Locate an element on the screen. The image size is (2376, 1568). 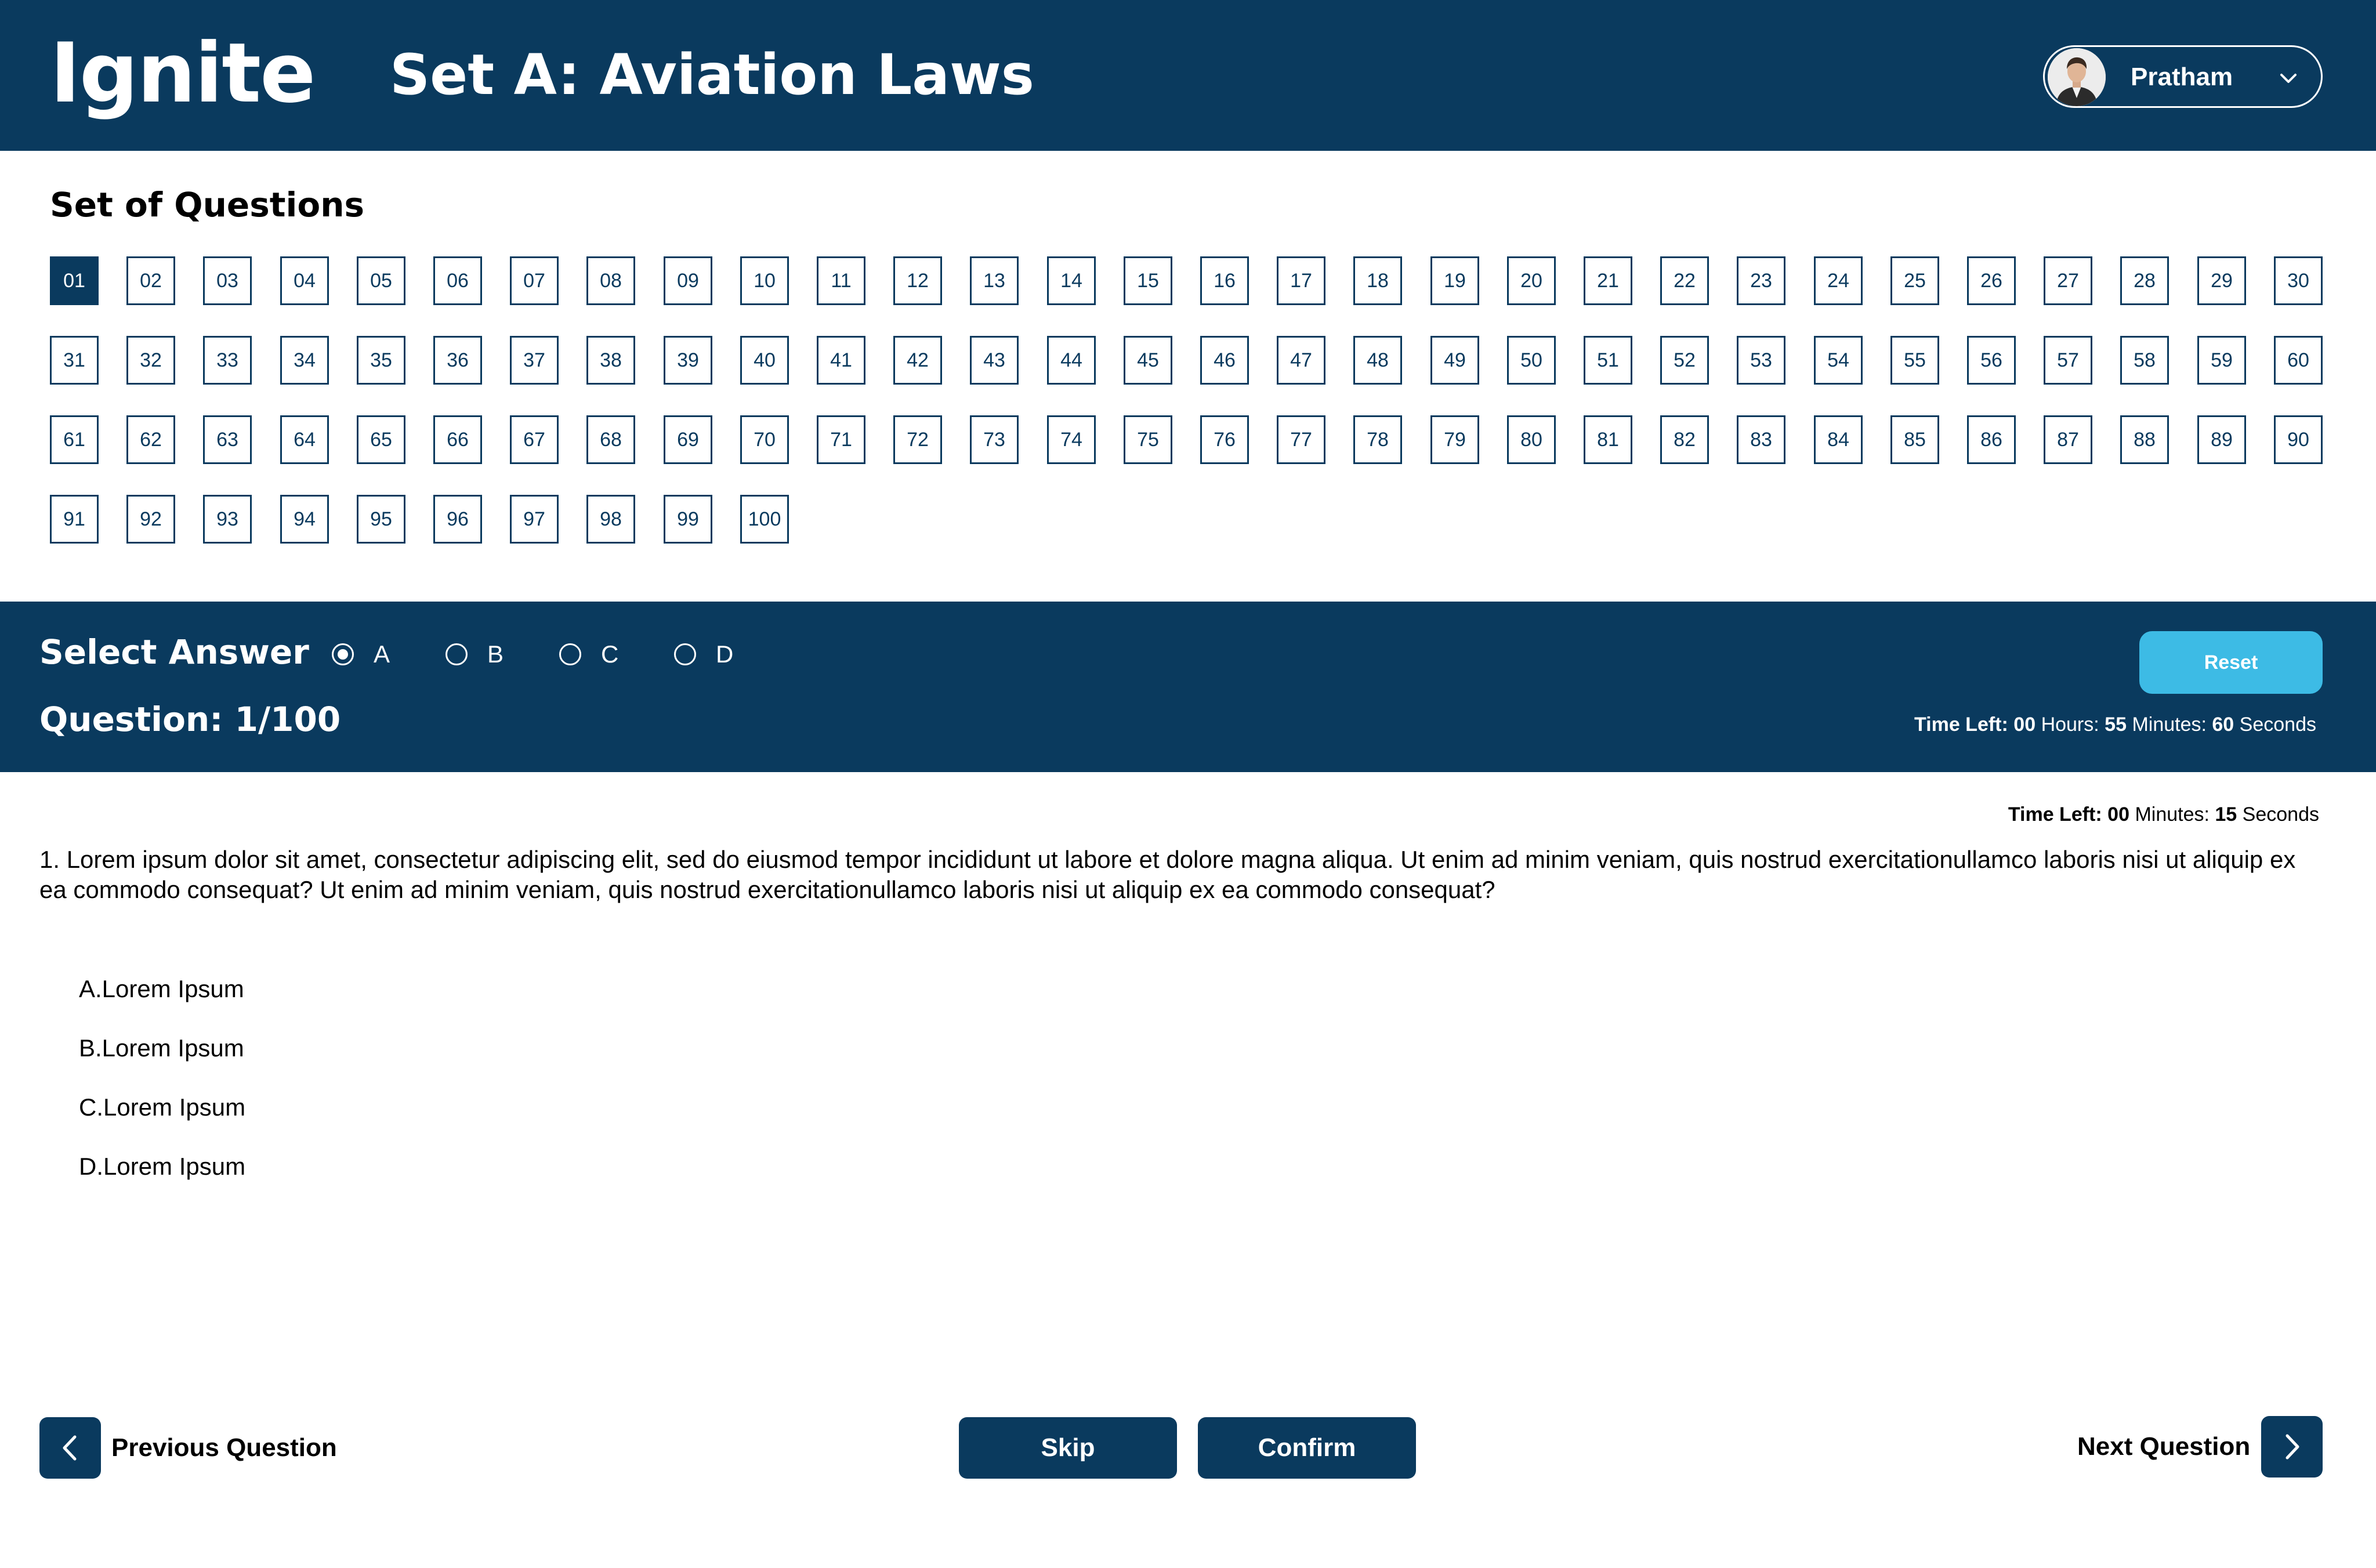
question-number-92: 92 is located at coordinates (150, 519).